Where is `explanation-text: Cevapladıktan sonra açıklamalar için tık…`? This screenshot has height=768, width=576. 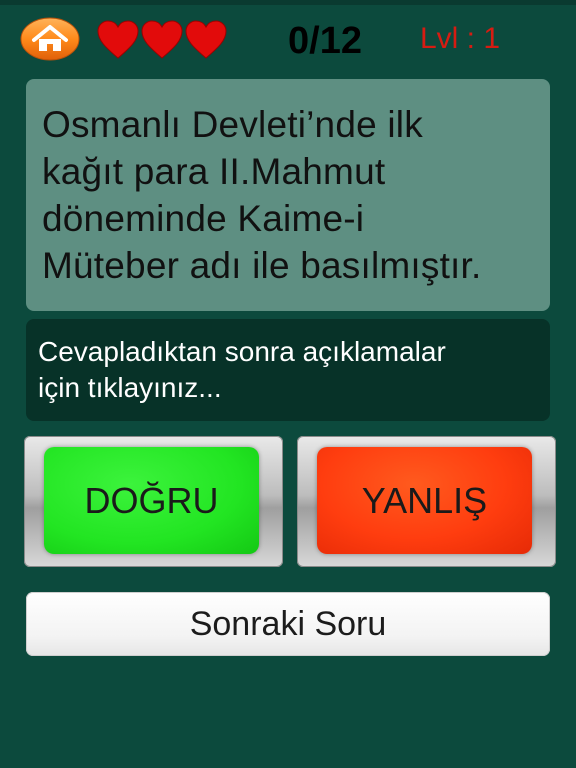
explanation-text: Cevapladıktan sonra açıklamalar için tık… is located at coordinates (288, 370).